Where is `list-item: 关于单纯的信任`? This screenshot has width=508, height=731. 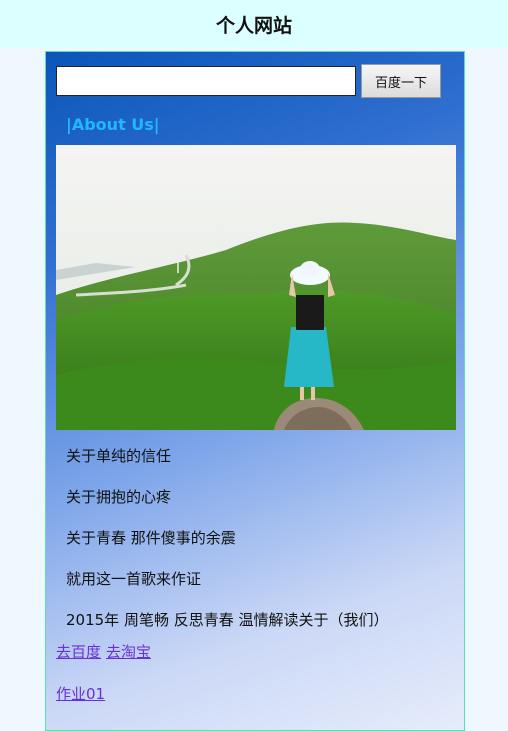 list-item: 关于单纯的信任 is located at coordinates (119, 456).